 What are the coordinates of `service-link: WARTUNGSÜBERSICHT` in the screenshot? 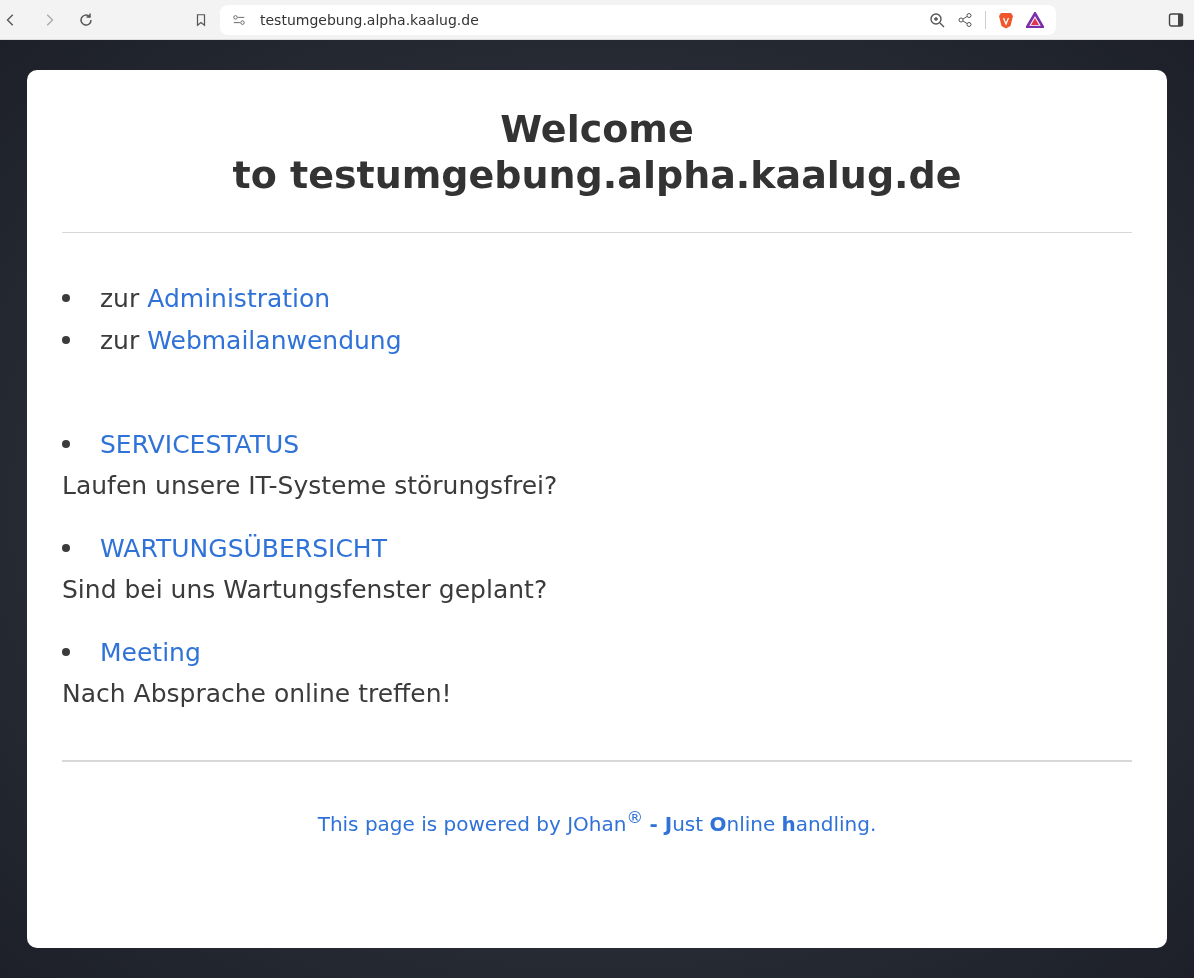 It's located at (243, 548).